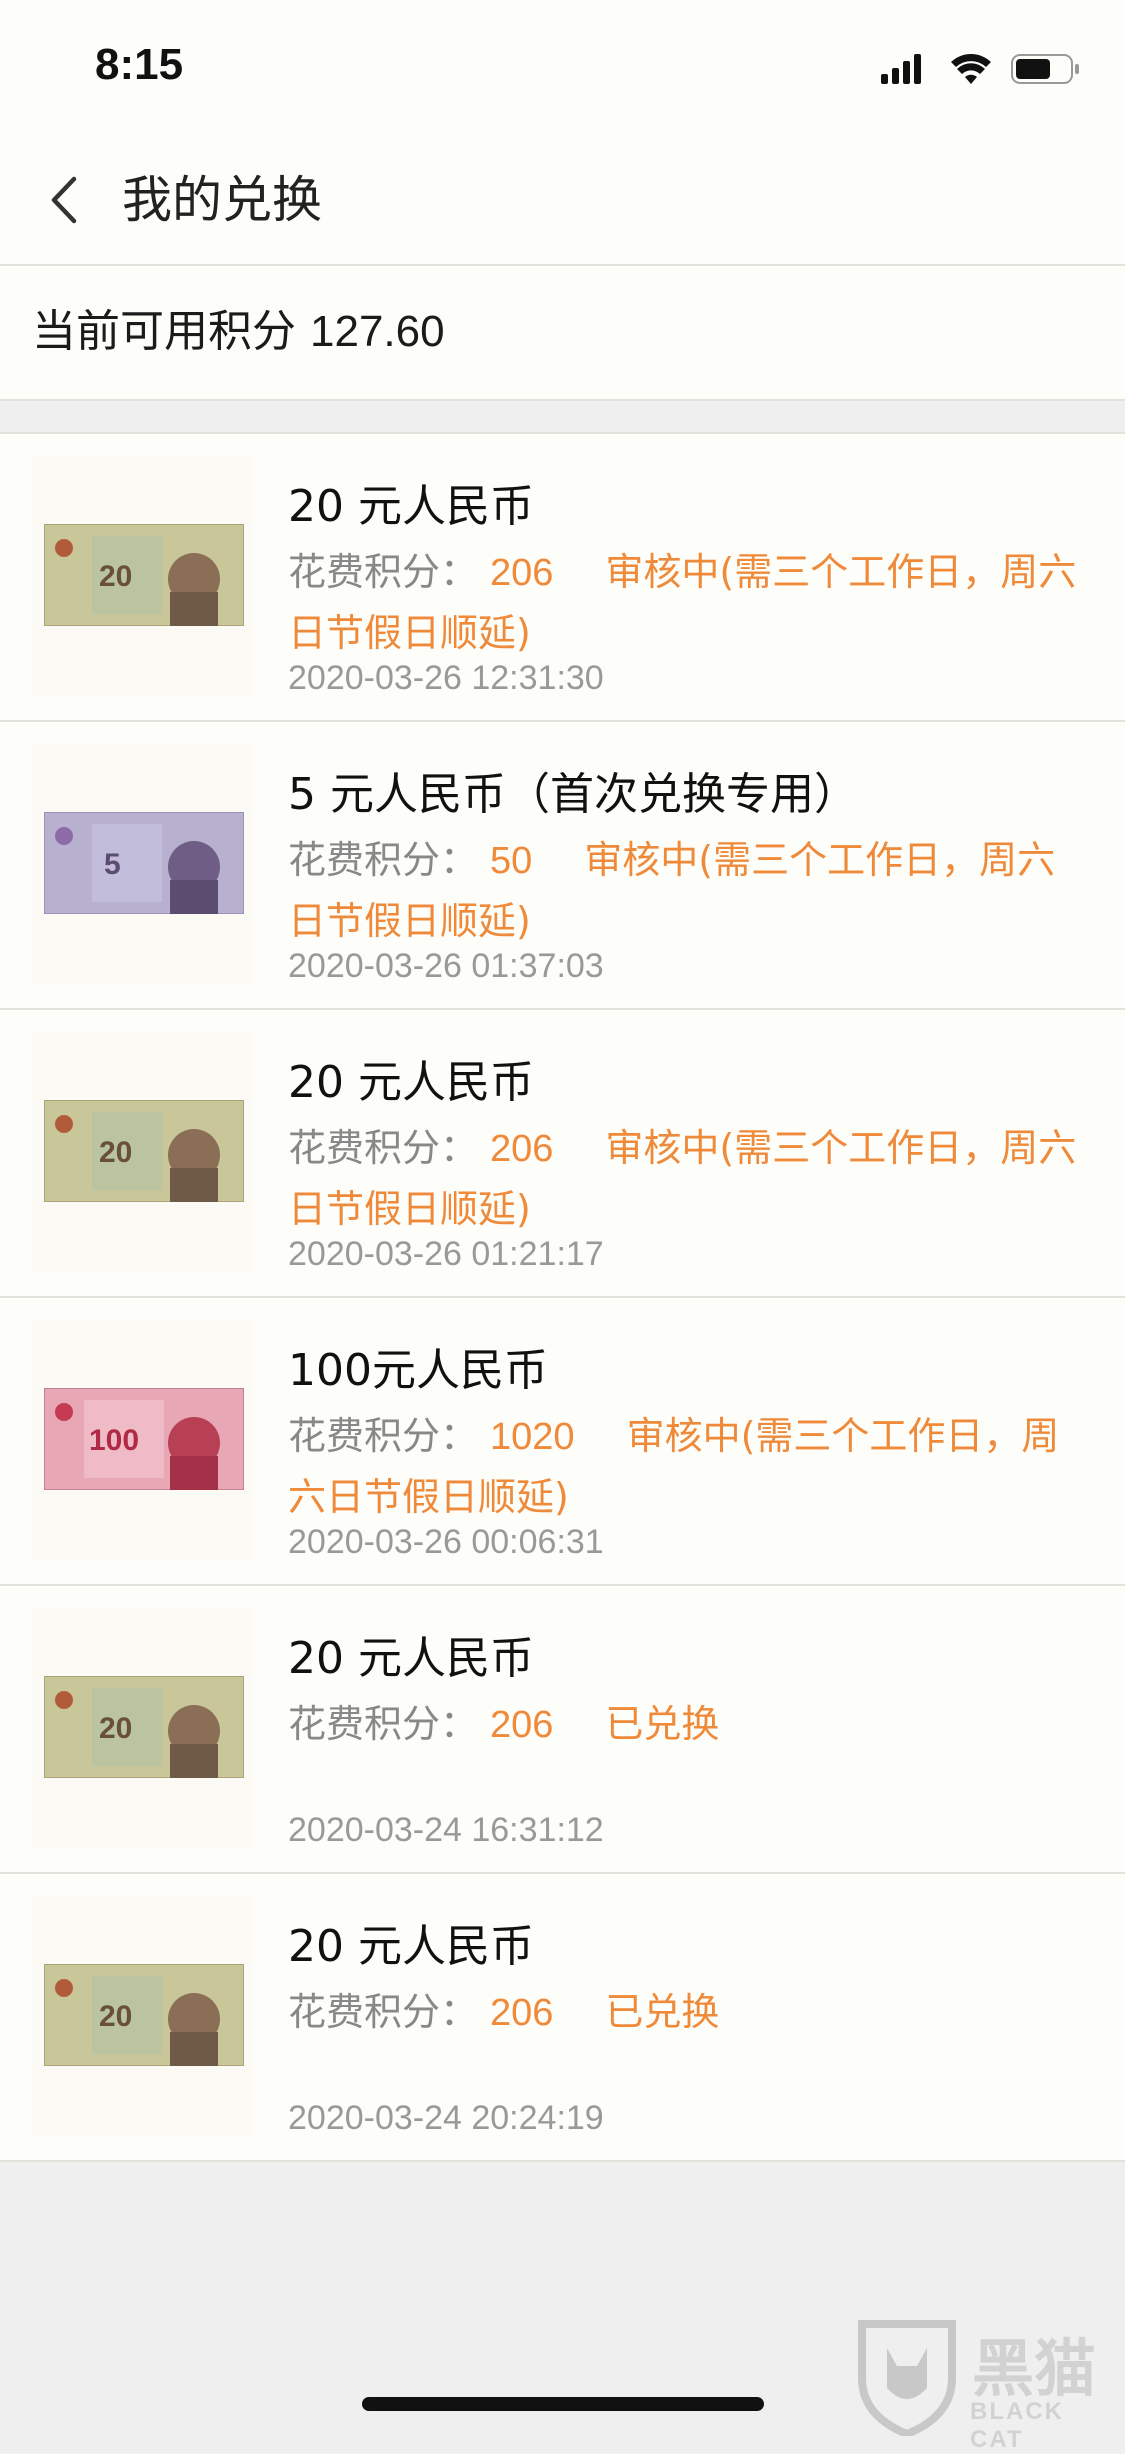 This screenshot has width=1125, height=2454. Describe the element at coordinates (114, 1440) in the screenshot. I see `svg-text: 100` at that location.